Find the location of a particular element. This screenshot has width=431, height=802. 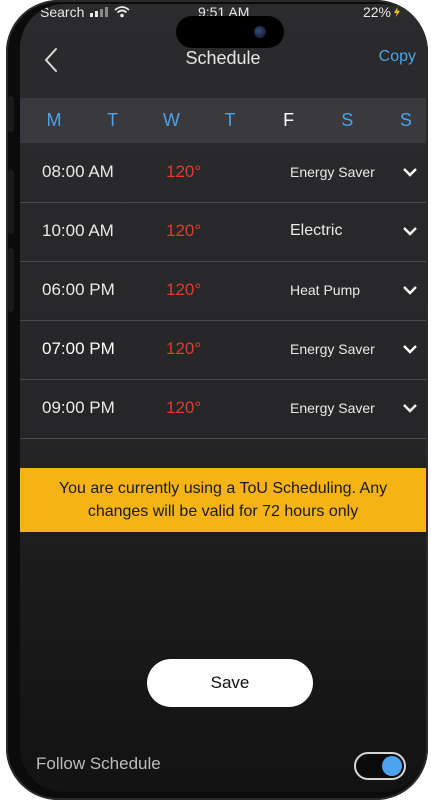

day-selector: M T W T F S S is located at coordinates (223, 120).